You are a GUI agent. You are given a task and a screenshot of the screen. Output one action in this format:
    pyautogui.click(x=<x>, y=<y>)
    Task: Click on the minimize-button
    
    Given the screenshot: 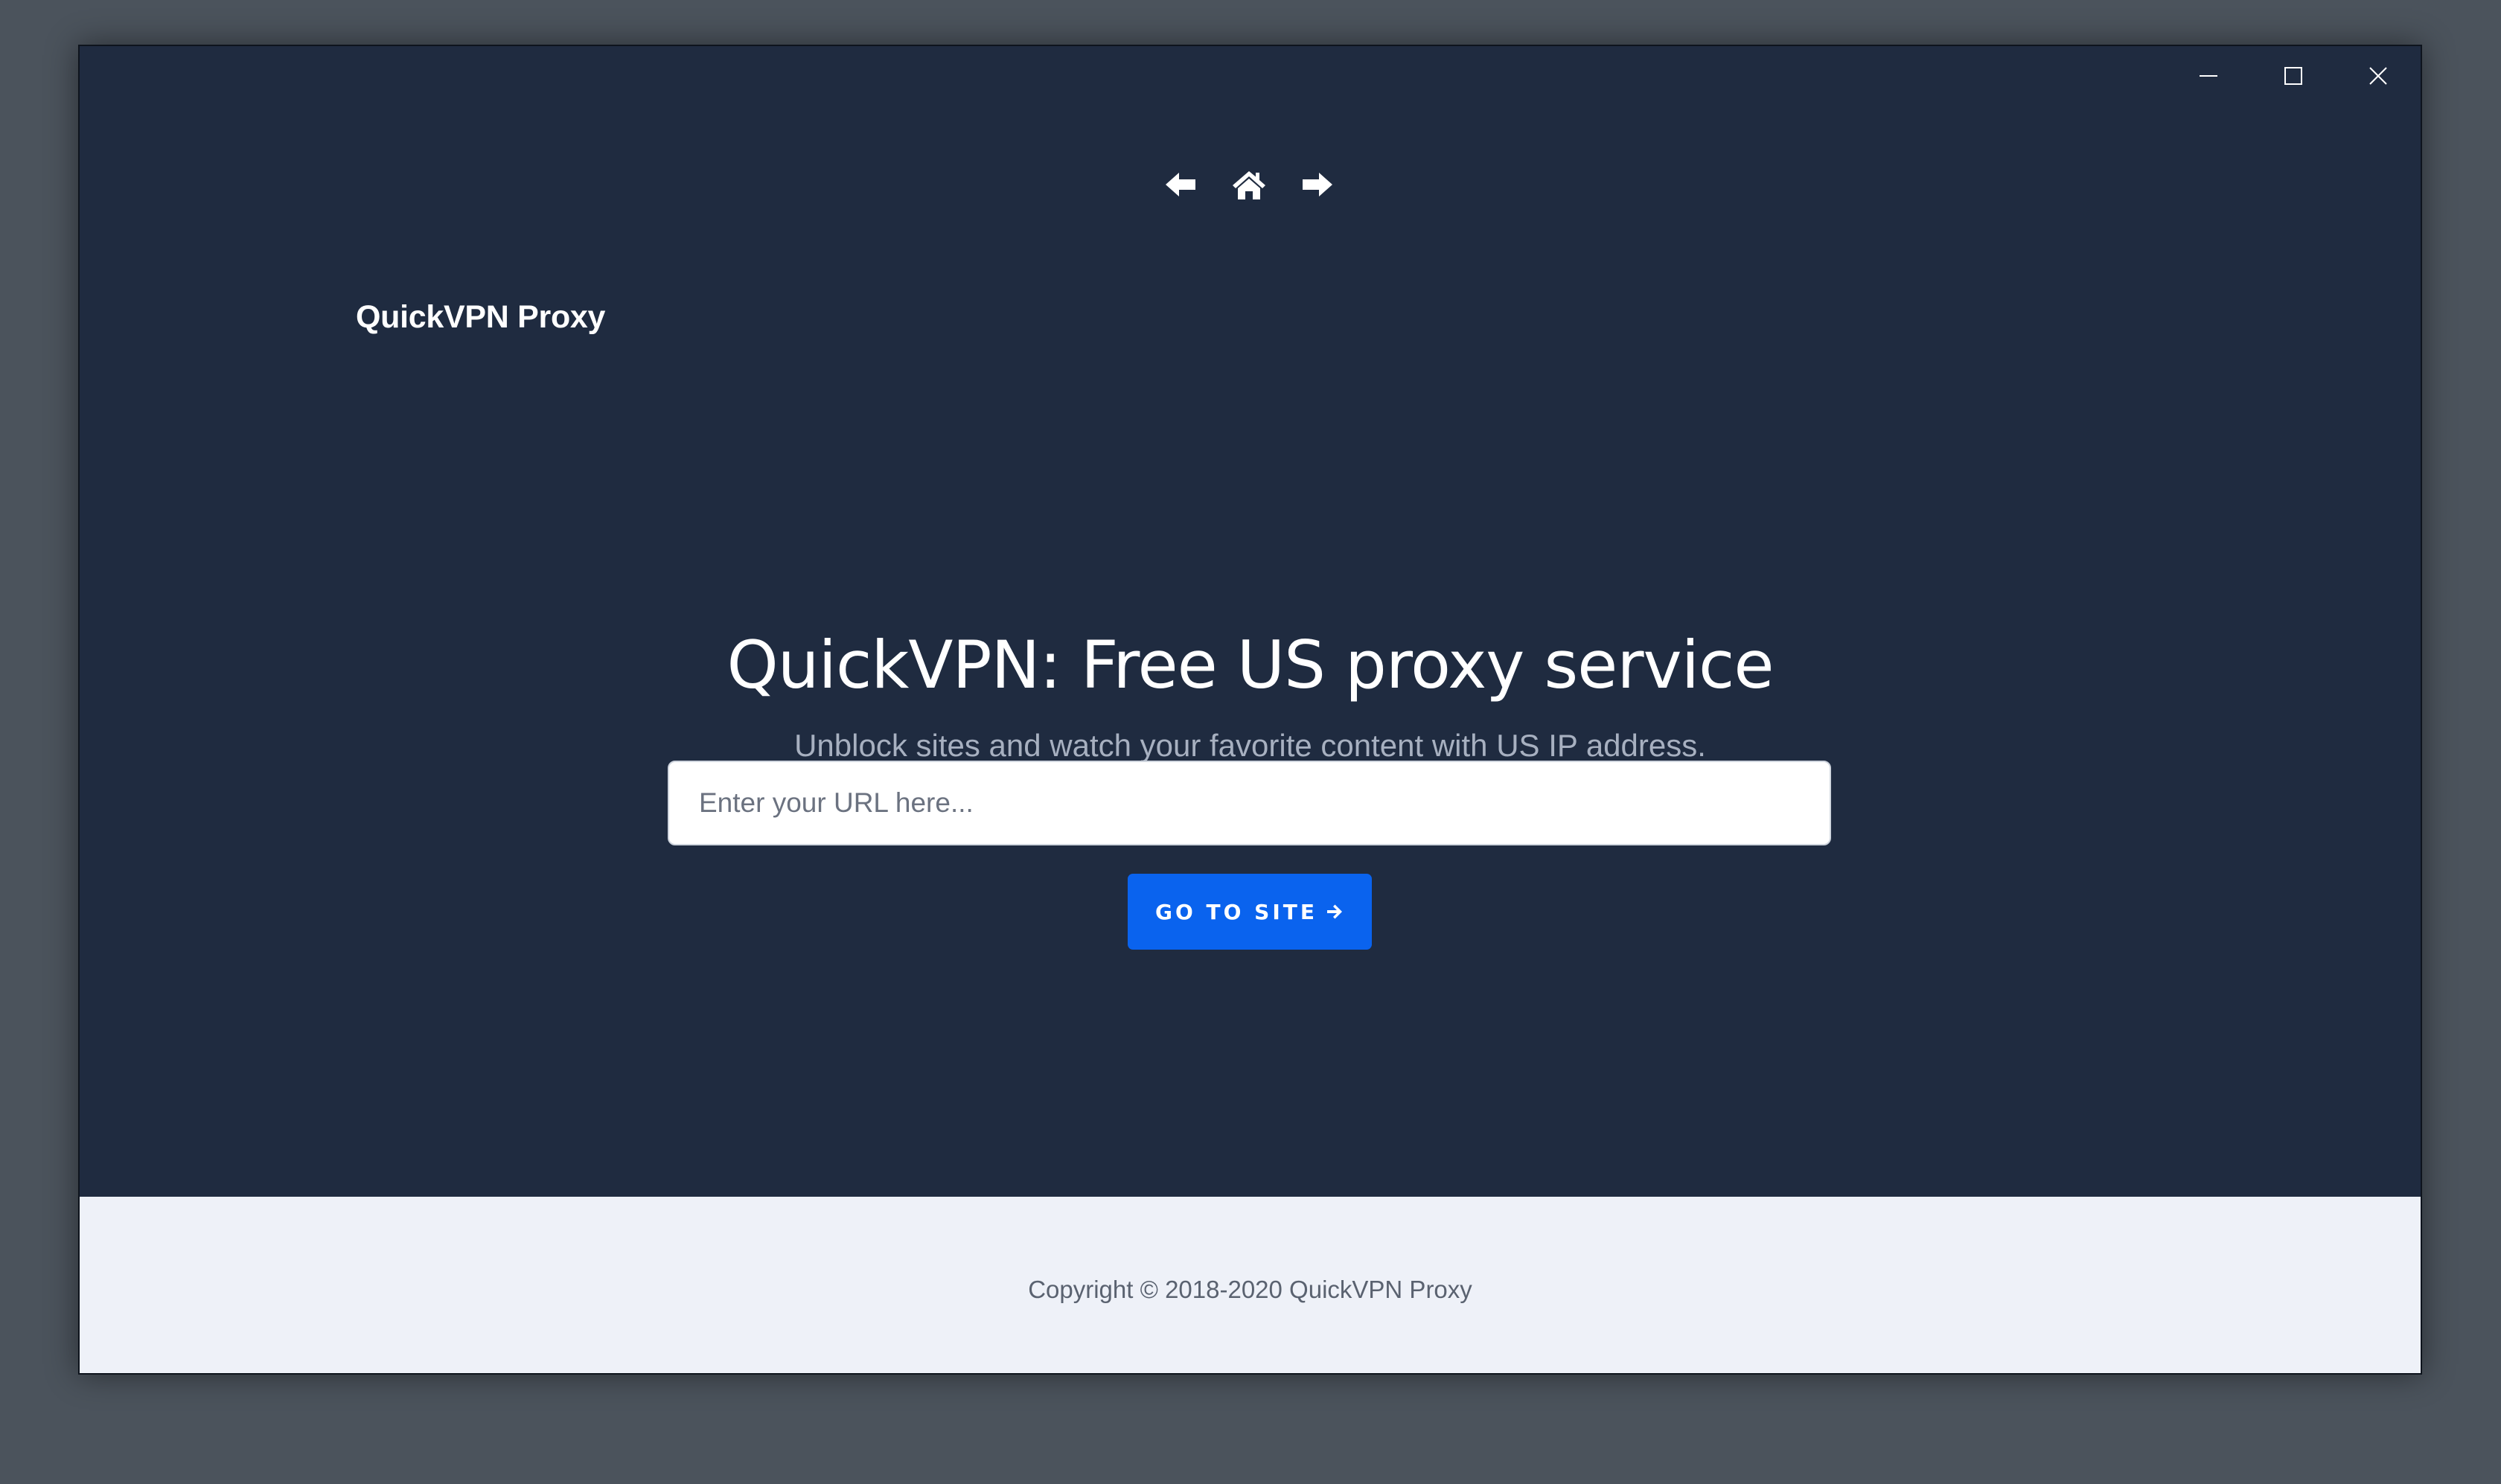 What is the action you would take?
    pyautogui.click(x=2208, y=76)
    